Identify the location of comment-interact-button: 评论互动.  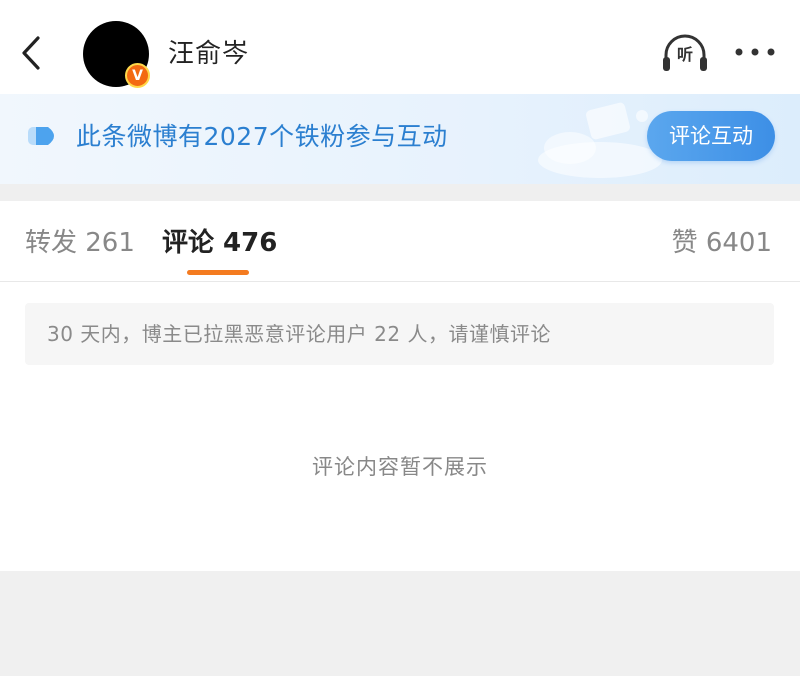
(711, 136).